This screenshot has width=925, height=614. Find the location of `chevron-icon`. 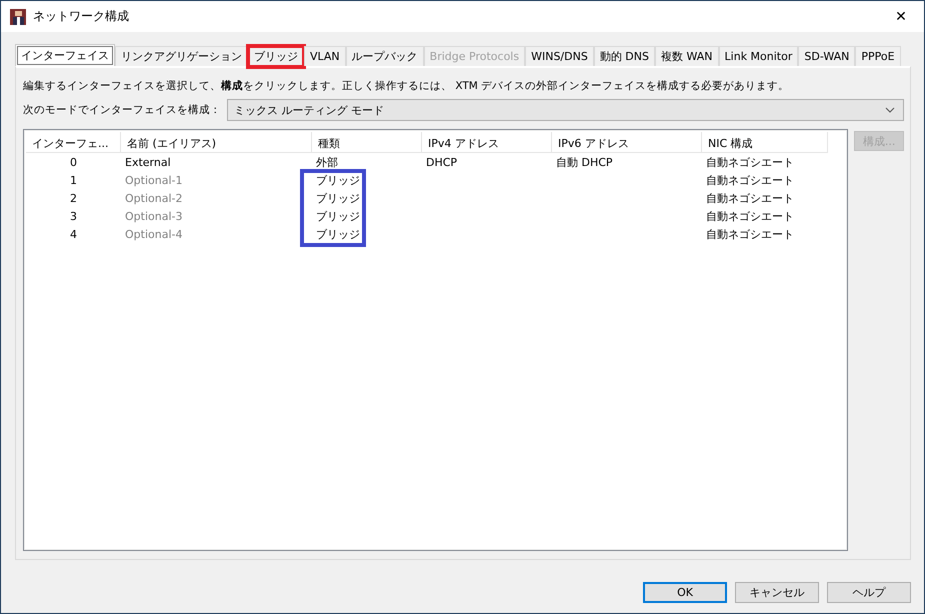

chevron-icon is located at coordinates (890, 110).